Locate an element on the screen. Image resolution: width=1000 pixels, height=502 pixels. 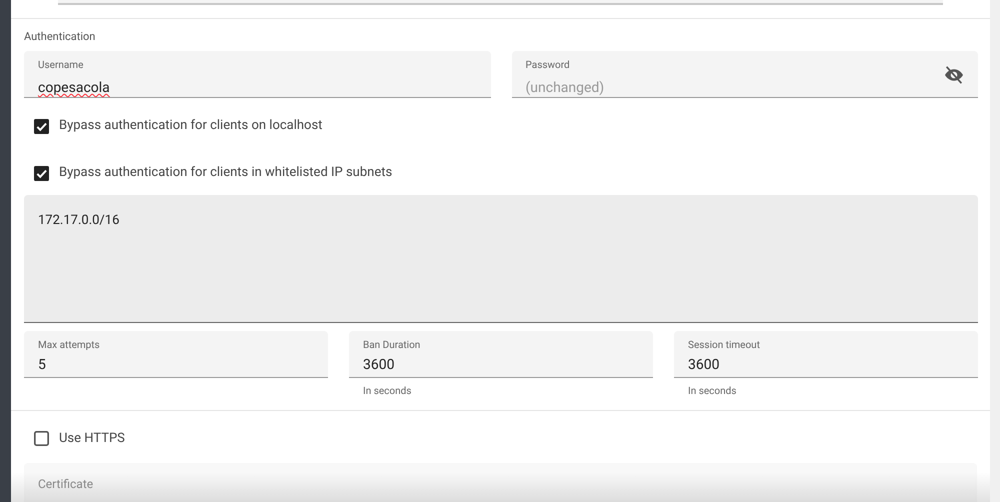
number-field: Max attempts 5 is located at coordinates (176, 354).